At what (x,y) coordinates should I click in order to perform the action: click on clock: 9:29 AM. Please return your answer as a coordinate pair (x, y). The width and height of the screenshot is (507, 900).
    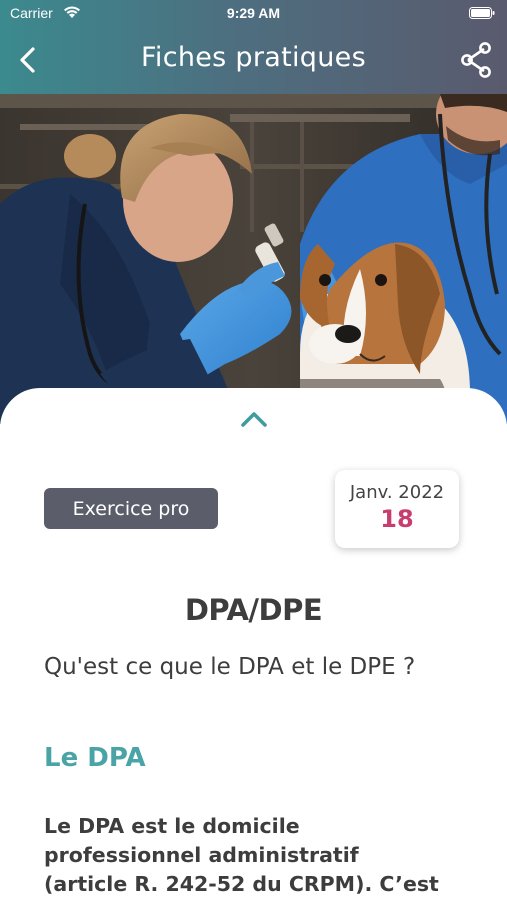
    Looking at the image, I should click on (253, 13).